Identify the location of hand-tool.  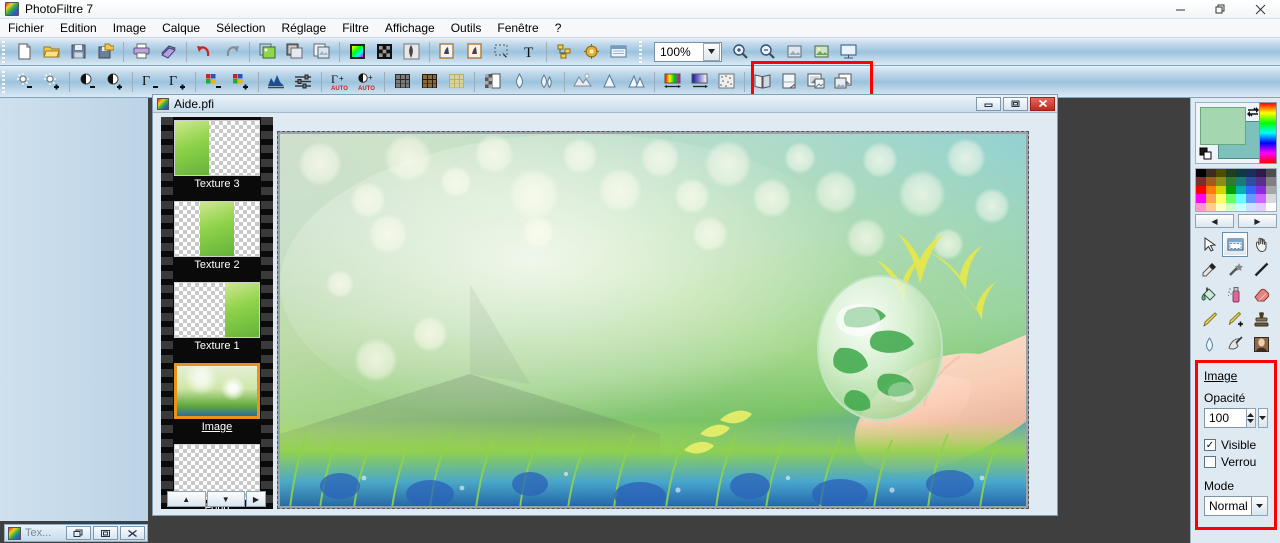
(1261, 244).